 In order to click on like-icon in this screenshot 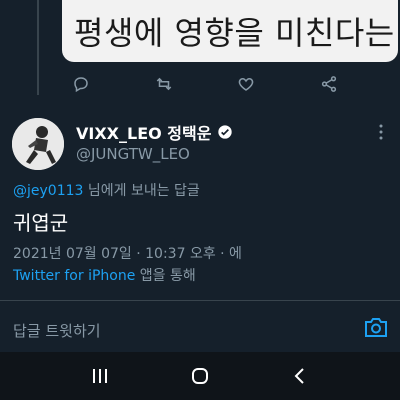, I will do `click(246, 84)`.